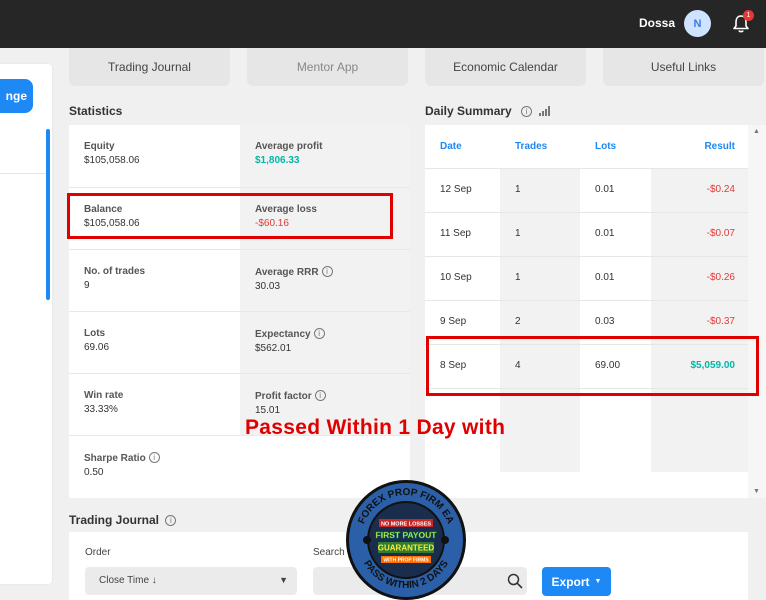 This screenshot has width=766, height=600. I want to click on stat-label-text: Average RRR, so click(287, 272).